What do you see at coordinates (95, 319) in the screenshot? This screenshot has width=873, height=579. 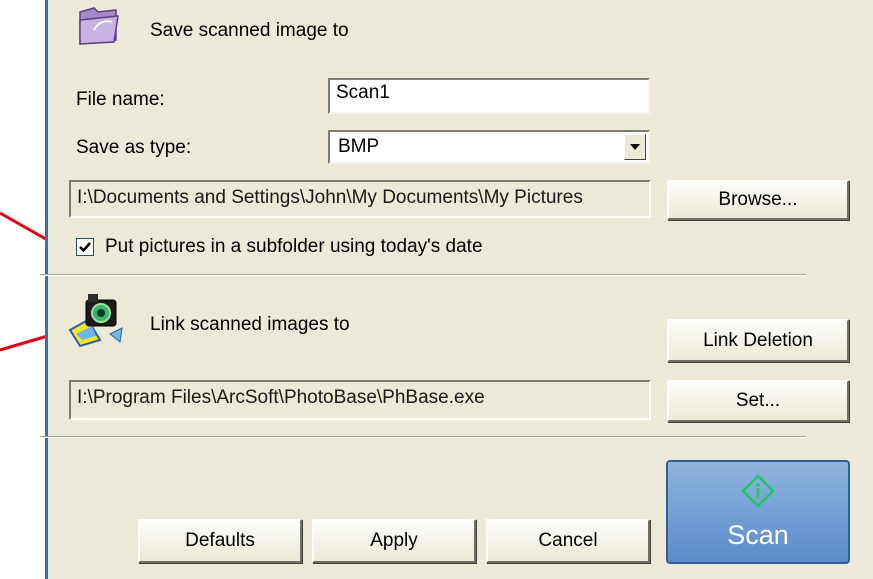 I see `camera-icon` at bounding box center [95, 319].